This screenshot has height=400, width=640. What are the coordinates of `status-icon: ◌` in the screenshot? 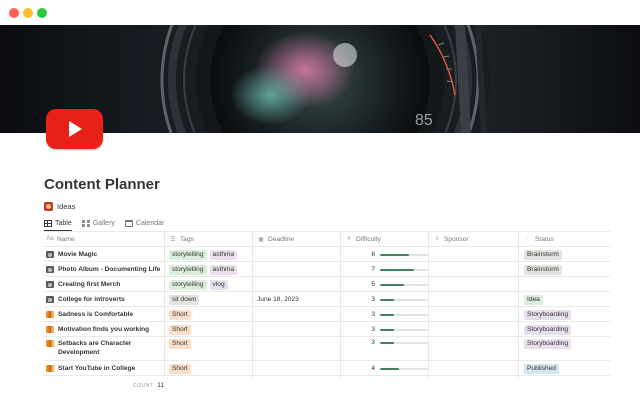 It's located at (528, 239).